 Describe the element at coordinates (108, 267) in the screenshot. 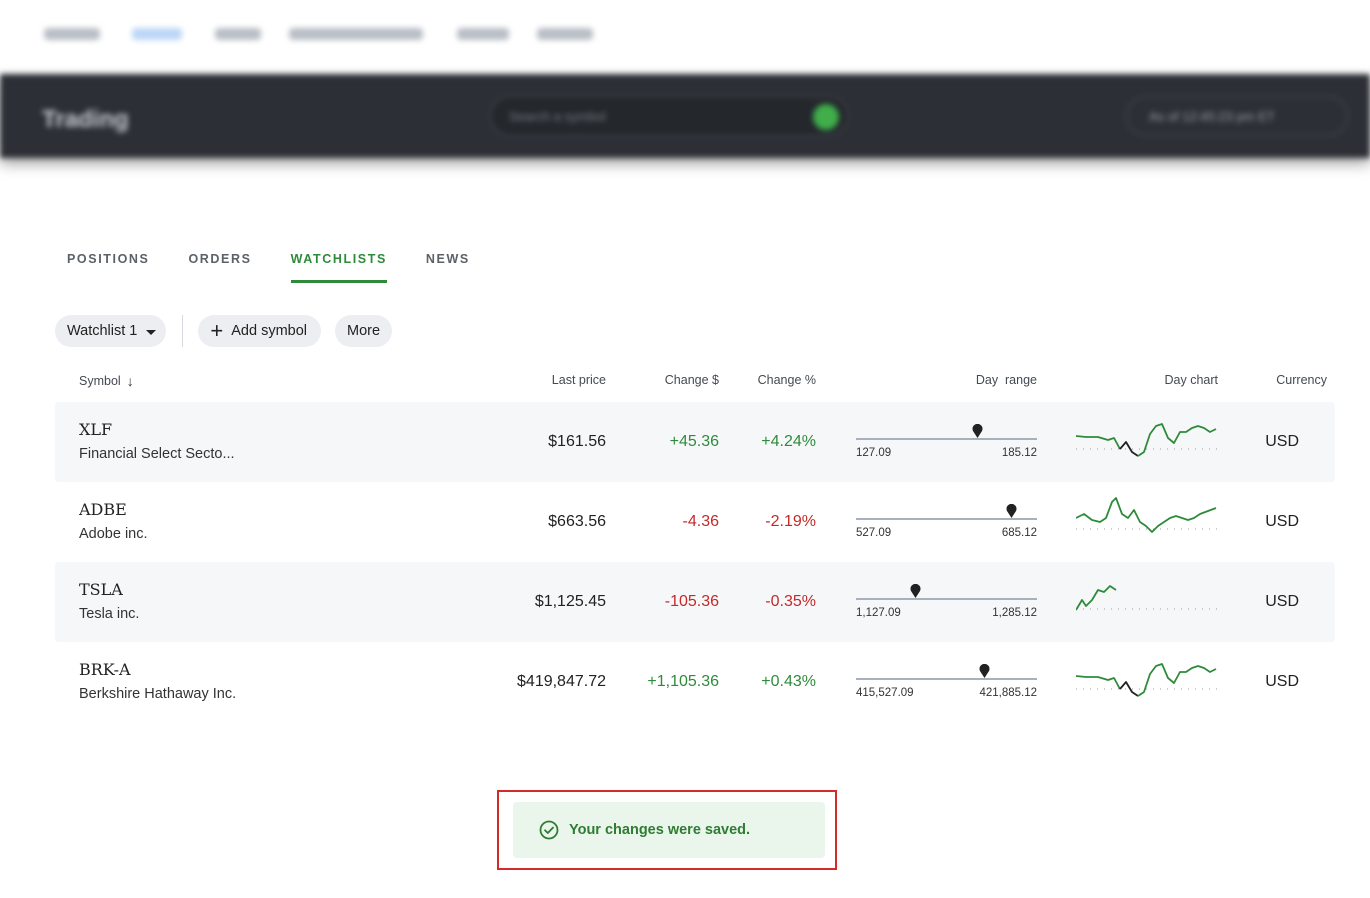

I see `tab-positions: POSITIONS` at that location.